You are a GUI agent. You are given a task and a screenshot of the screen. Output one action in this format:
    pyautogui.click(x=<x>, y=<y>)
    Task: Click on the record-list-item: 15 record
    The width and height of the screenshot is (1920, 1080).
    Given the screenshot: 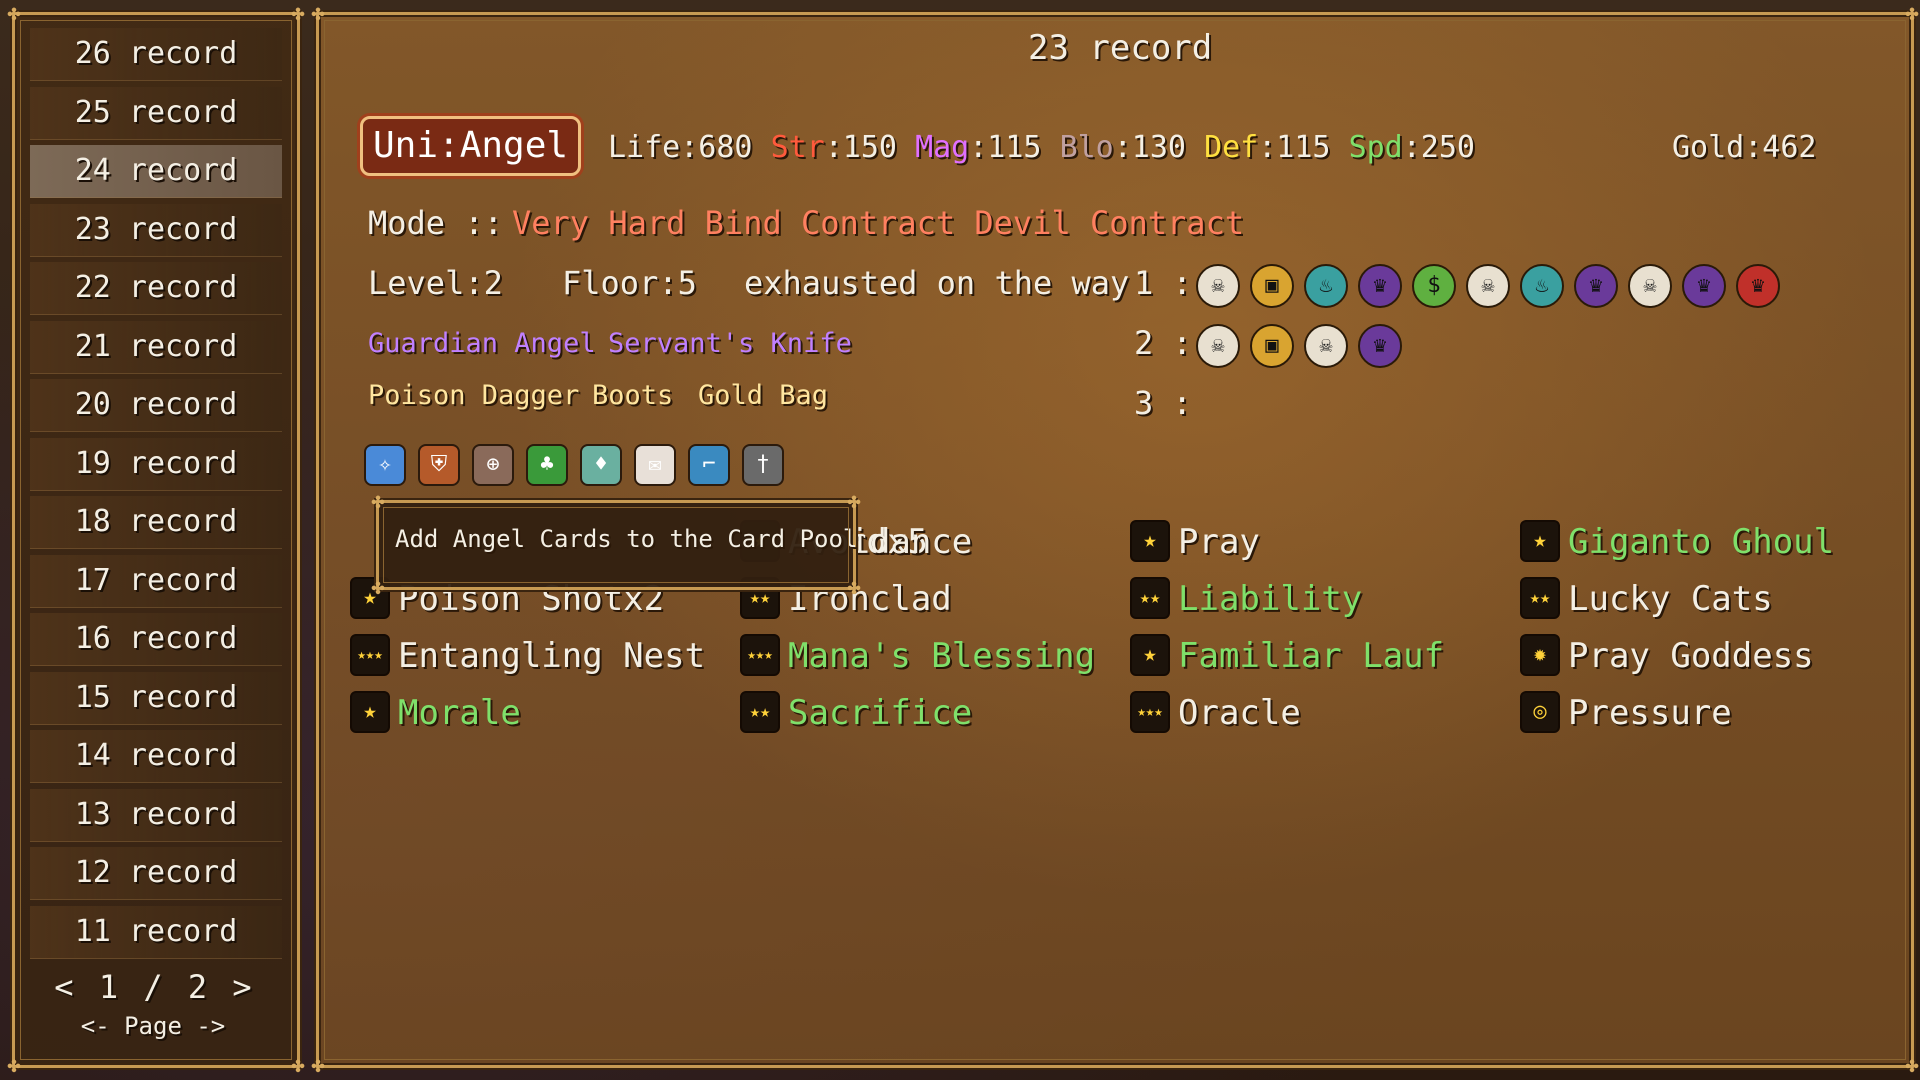 What is the action you would take?
    pyautogui.click(x=156, y=698)
    